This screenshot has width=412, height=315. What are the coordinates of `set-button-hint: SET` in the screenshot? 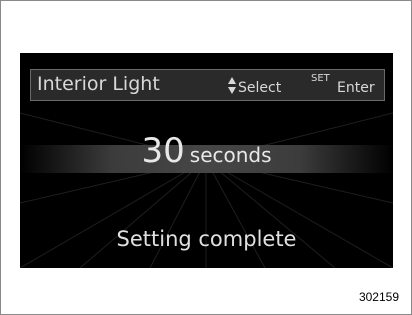 It's located at (320, 78).